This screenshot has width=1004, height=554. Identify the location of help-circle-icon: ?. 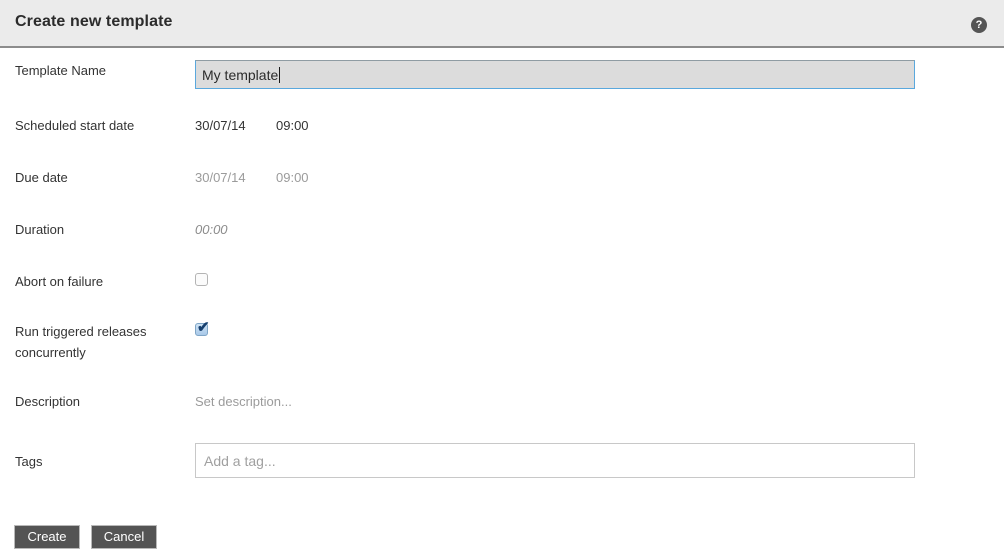
(979, 25).